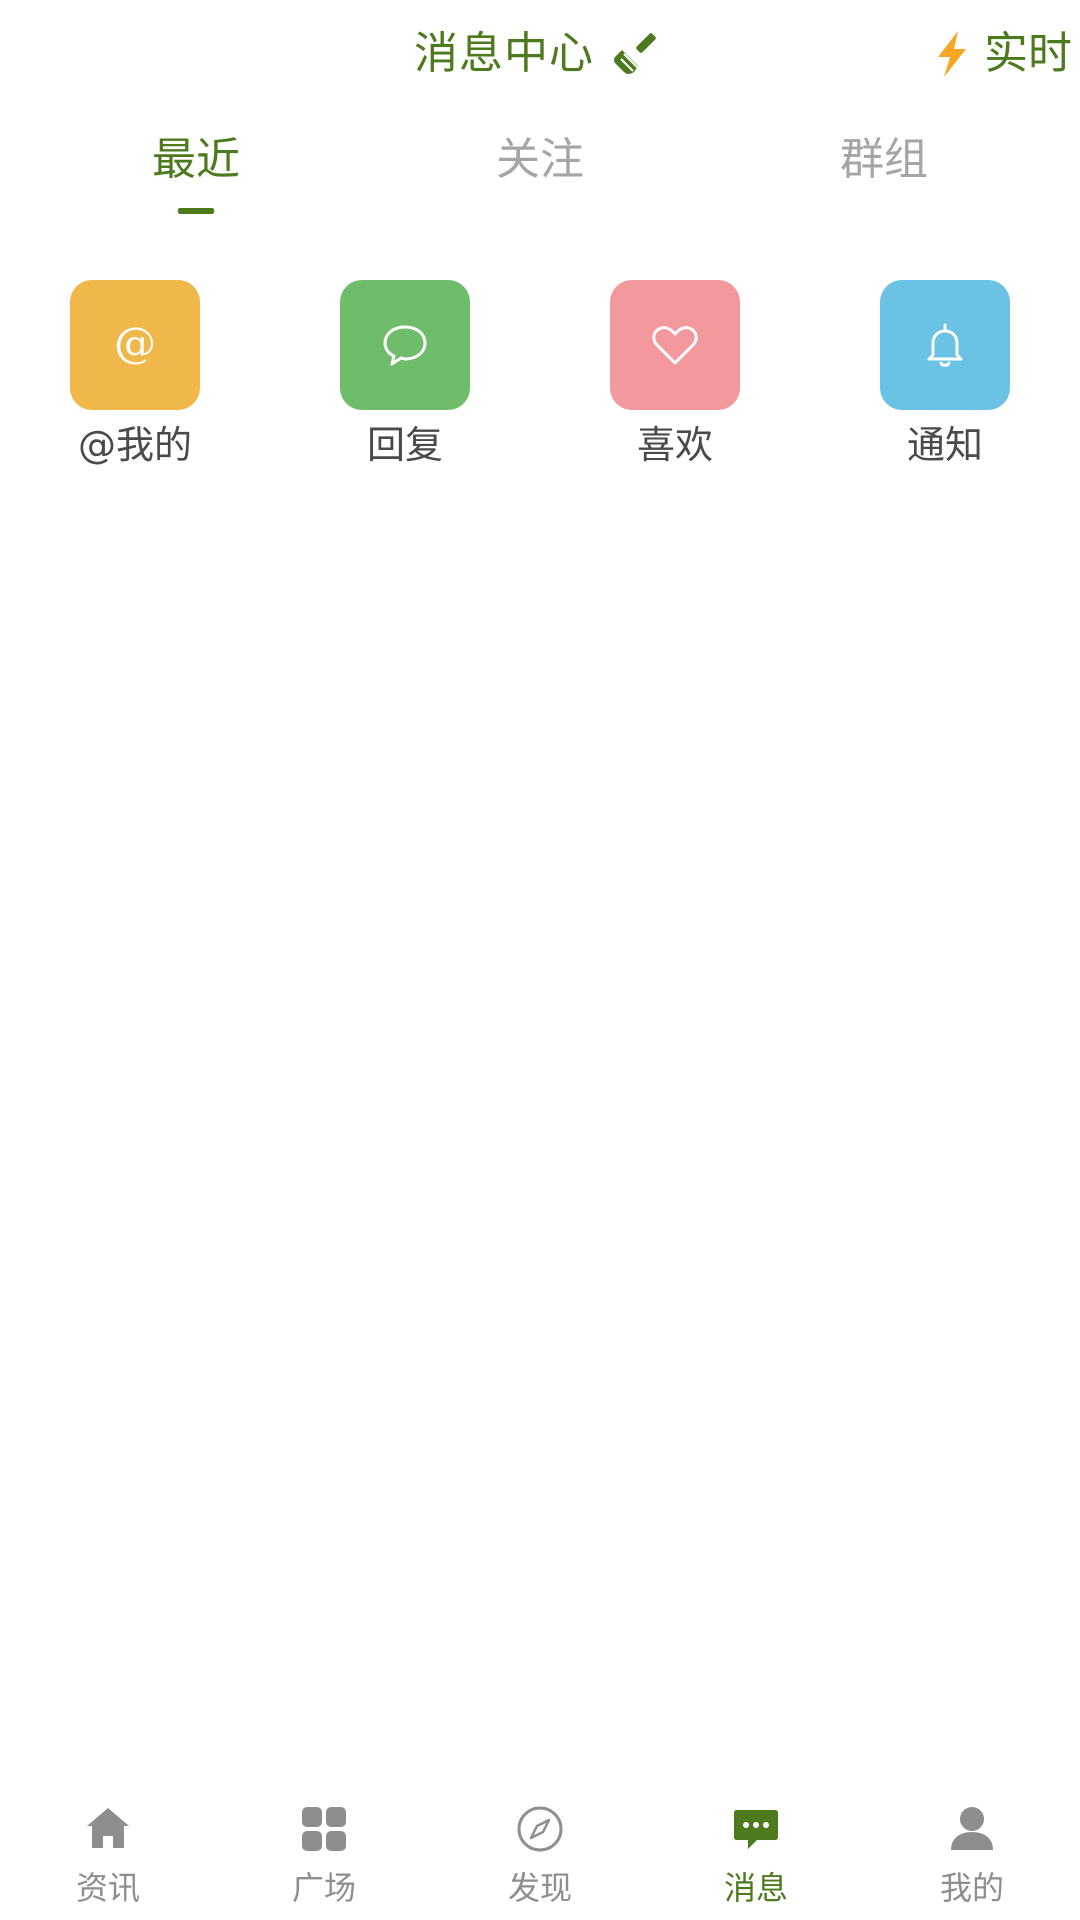  I want to click on heart-icon, so click(675, 345).